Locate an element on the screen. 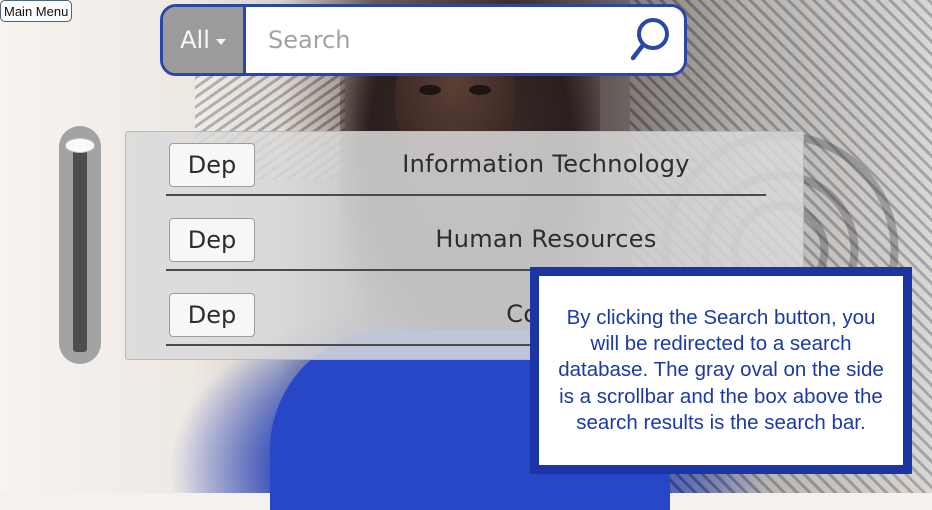 The height and width of the screenshot is (510, 932). result-row: Dep Information Technology is located at coordinates (466, 169).